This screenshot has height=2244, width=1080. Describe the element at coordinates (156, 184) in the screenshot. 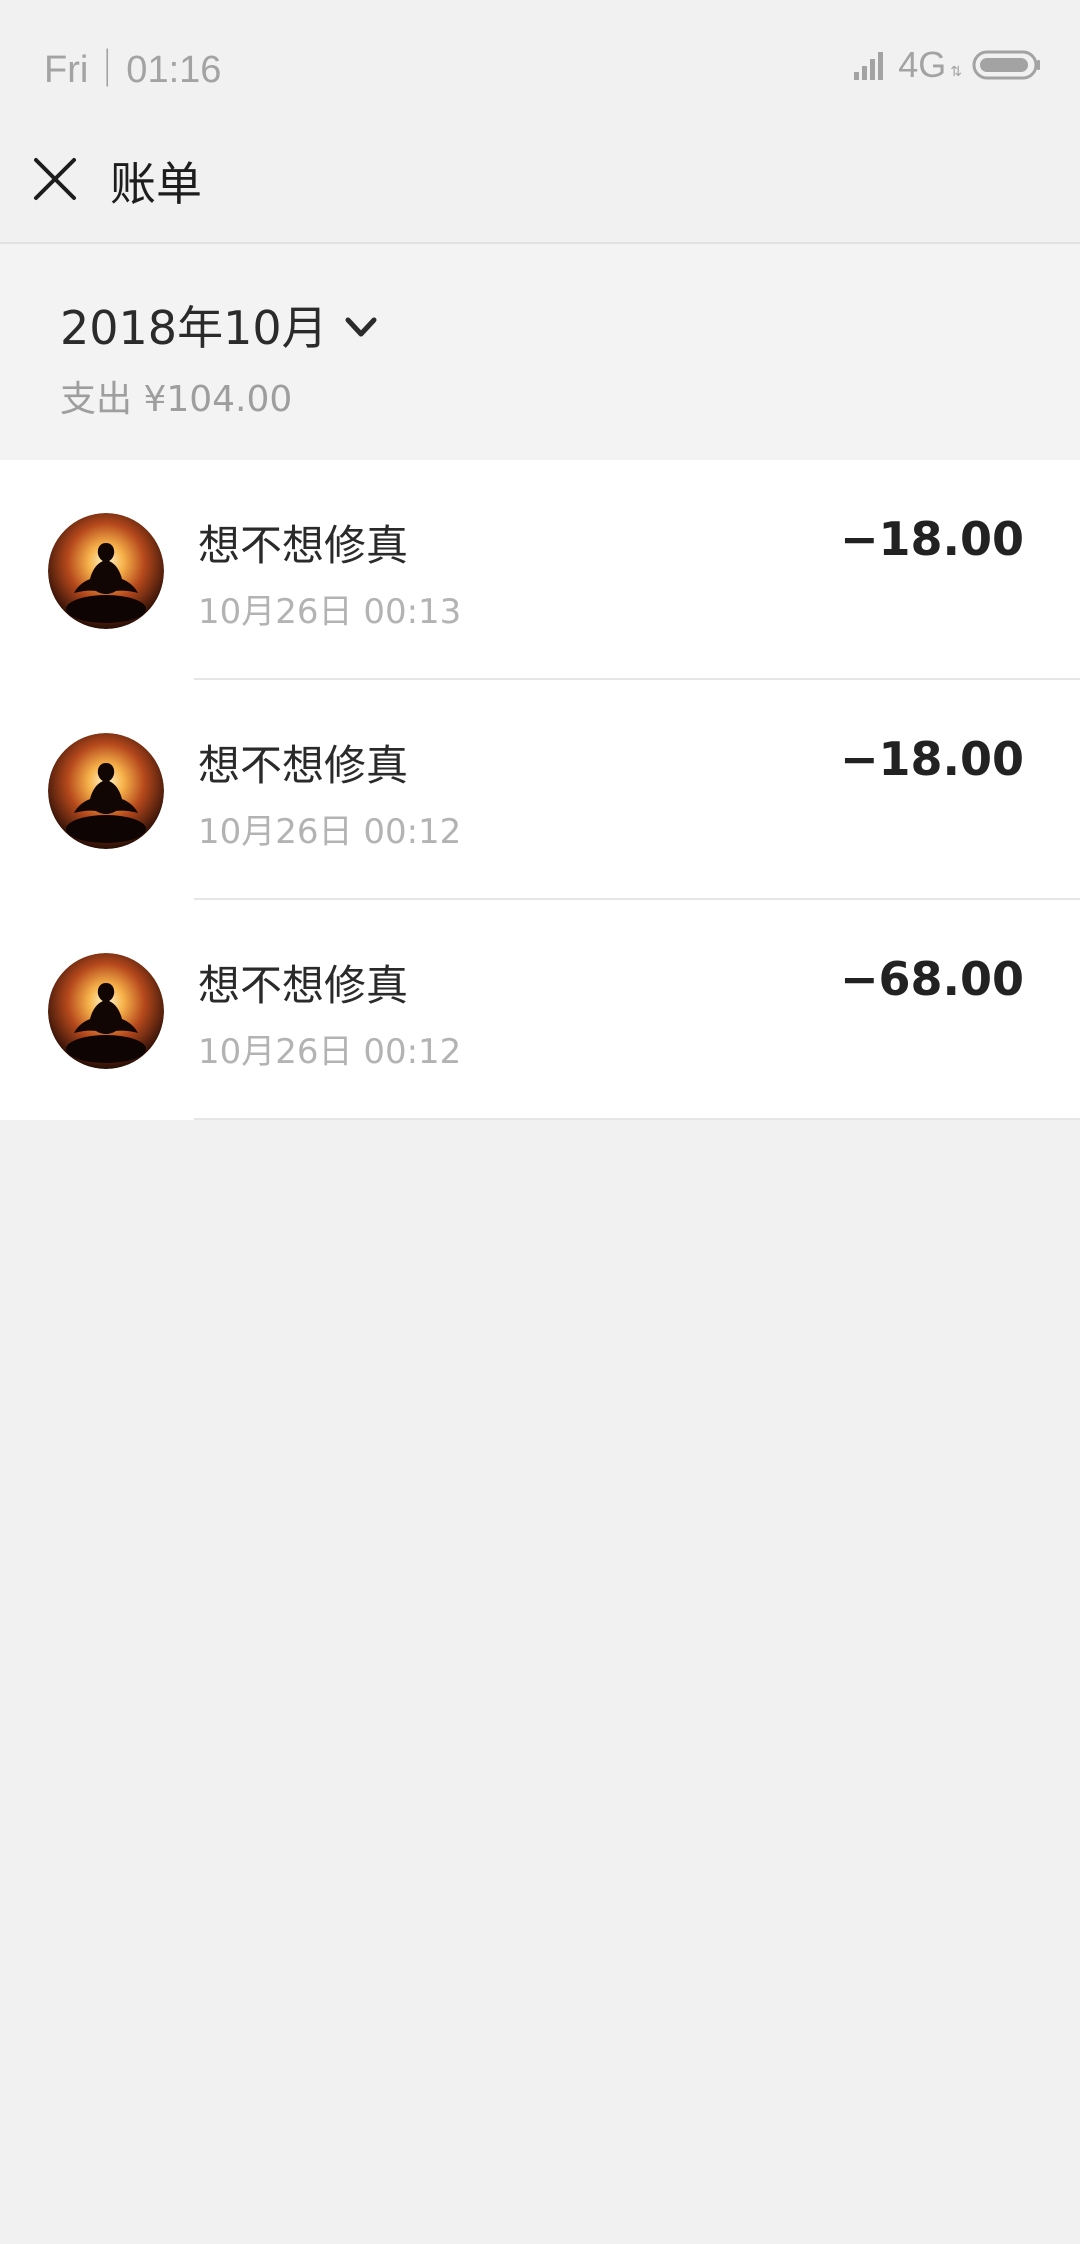

I see `page-title: 账单` at that location.